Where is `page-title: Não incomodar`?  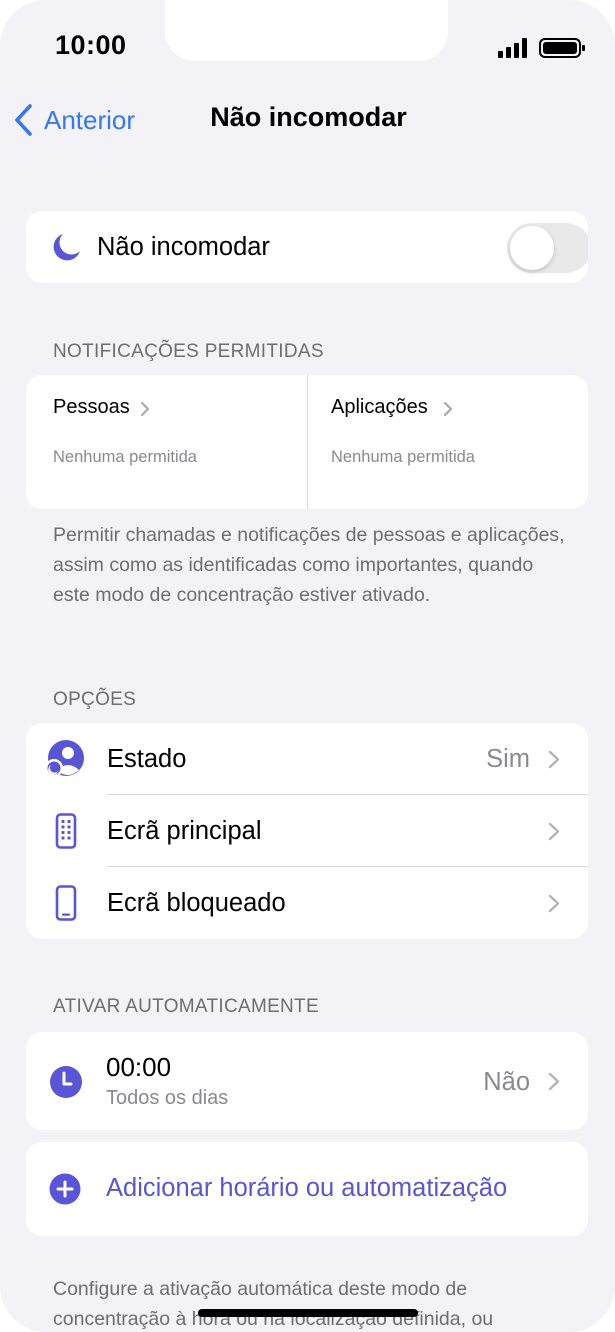
page-title: Não incomodar is located at coordinates (308, 117).